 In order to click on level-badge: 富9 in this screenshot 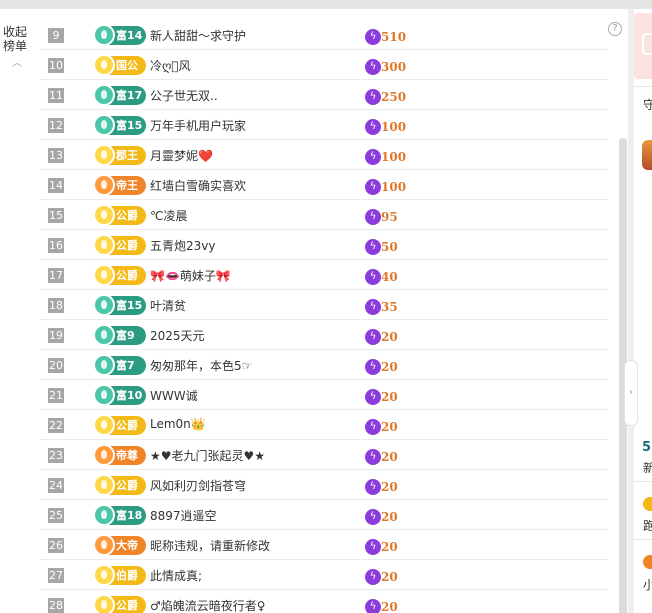, I will do `click(119, 335)`.